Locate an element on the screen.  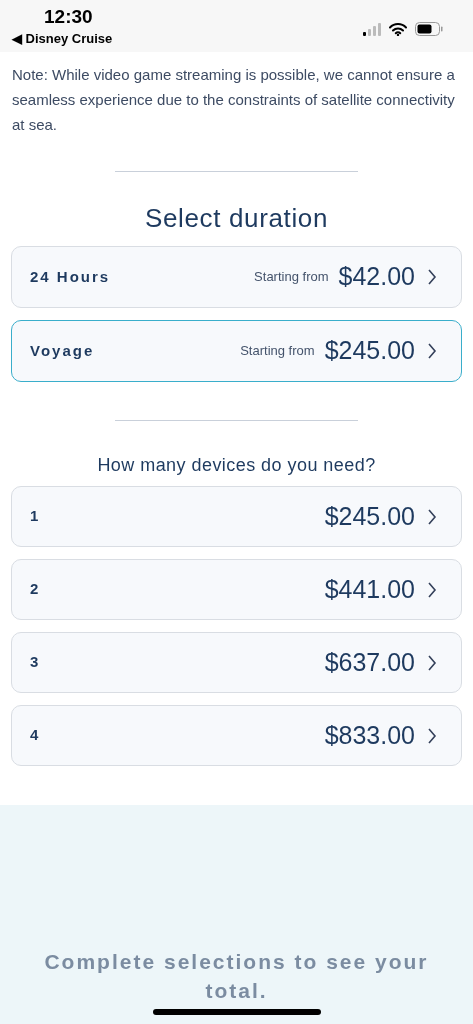
option-card: 4 $833.00 is located at coordinates (236, 735).